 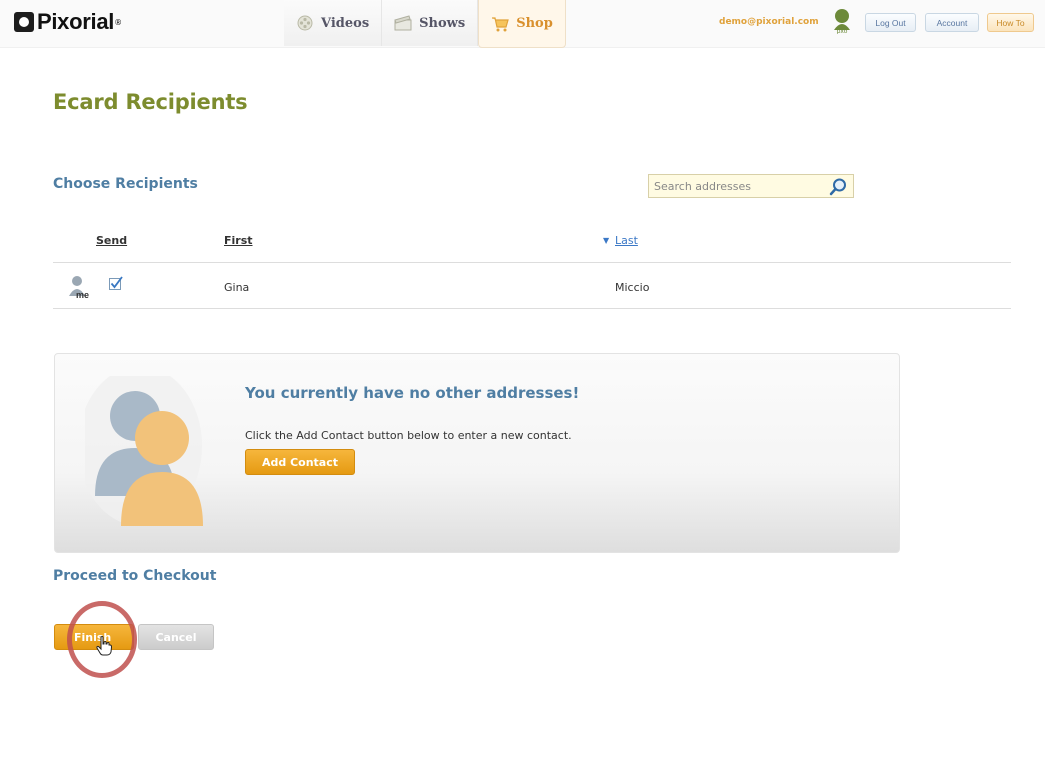 What do you see at coordinates (890, 22) in the screenshot?
I see `logout-button: Log Out` at bounding box center [890, 22].